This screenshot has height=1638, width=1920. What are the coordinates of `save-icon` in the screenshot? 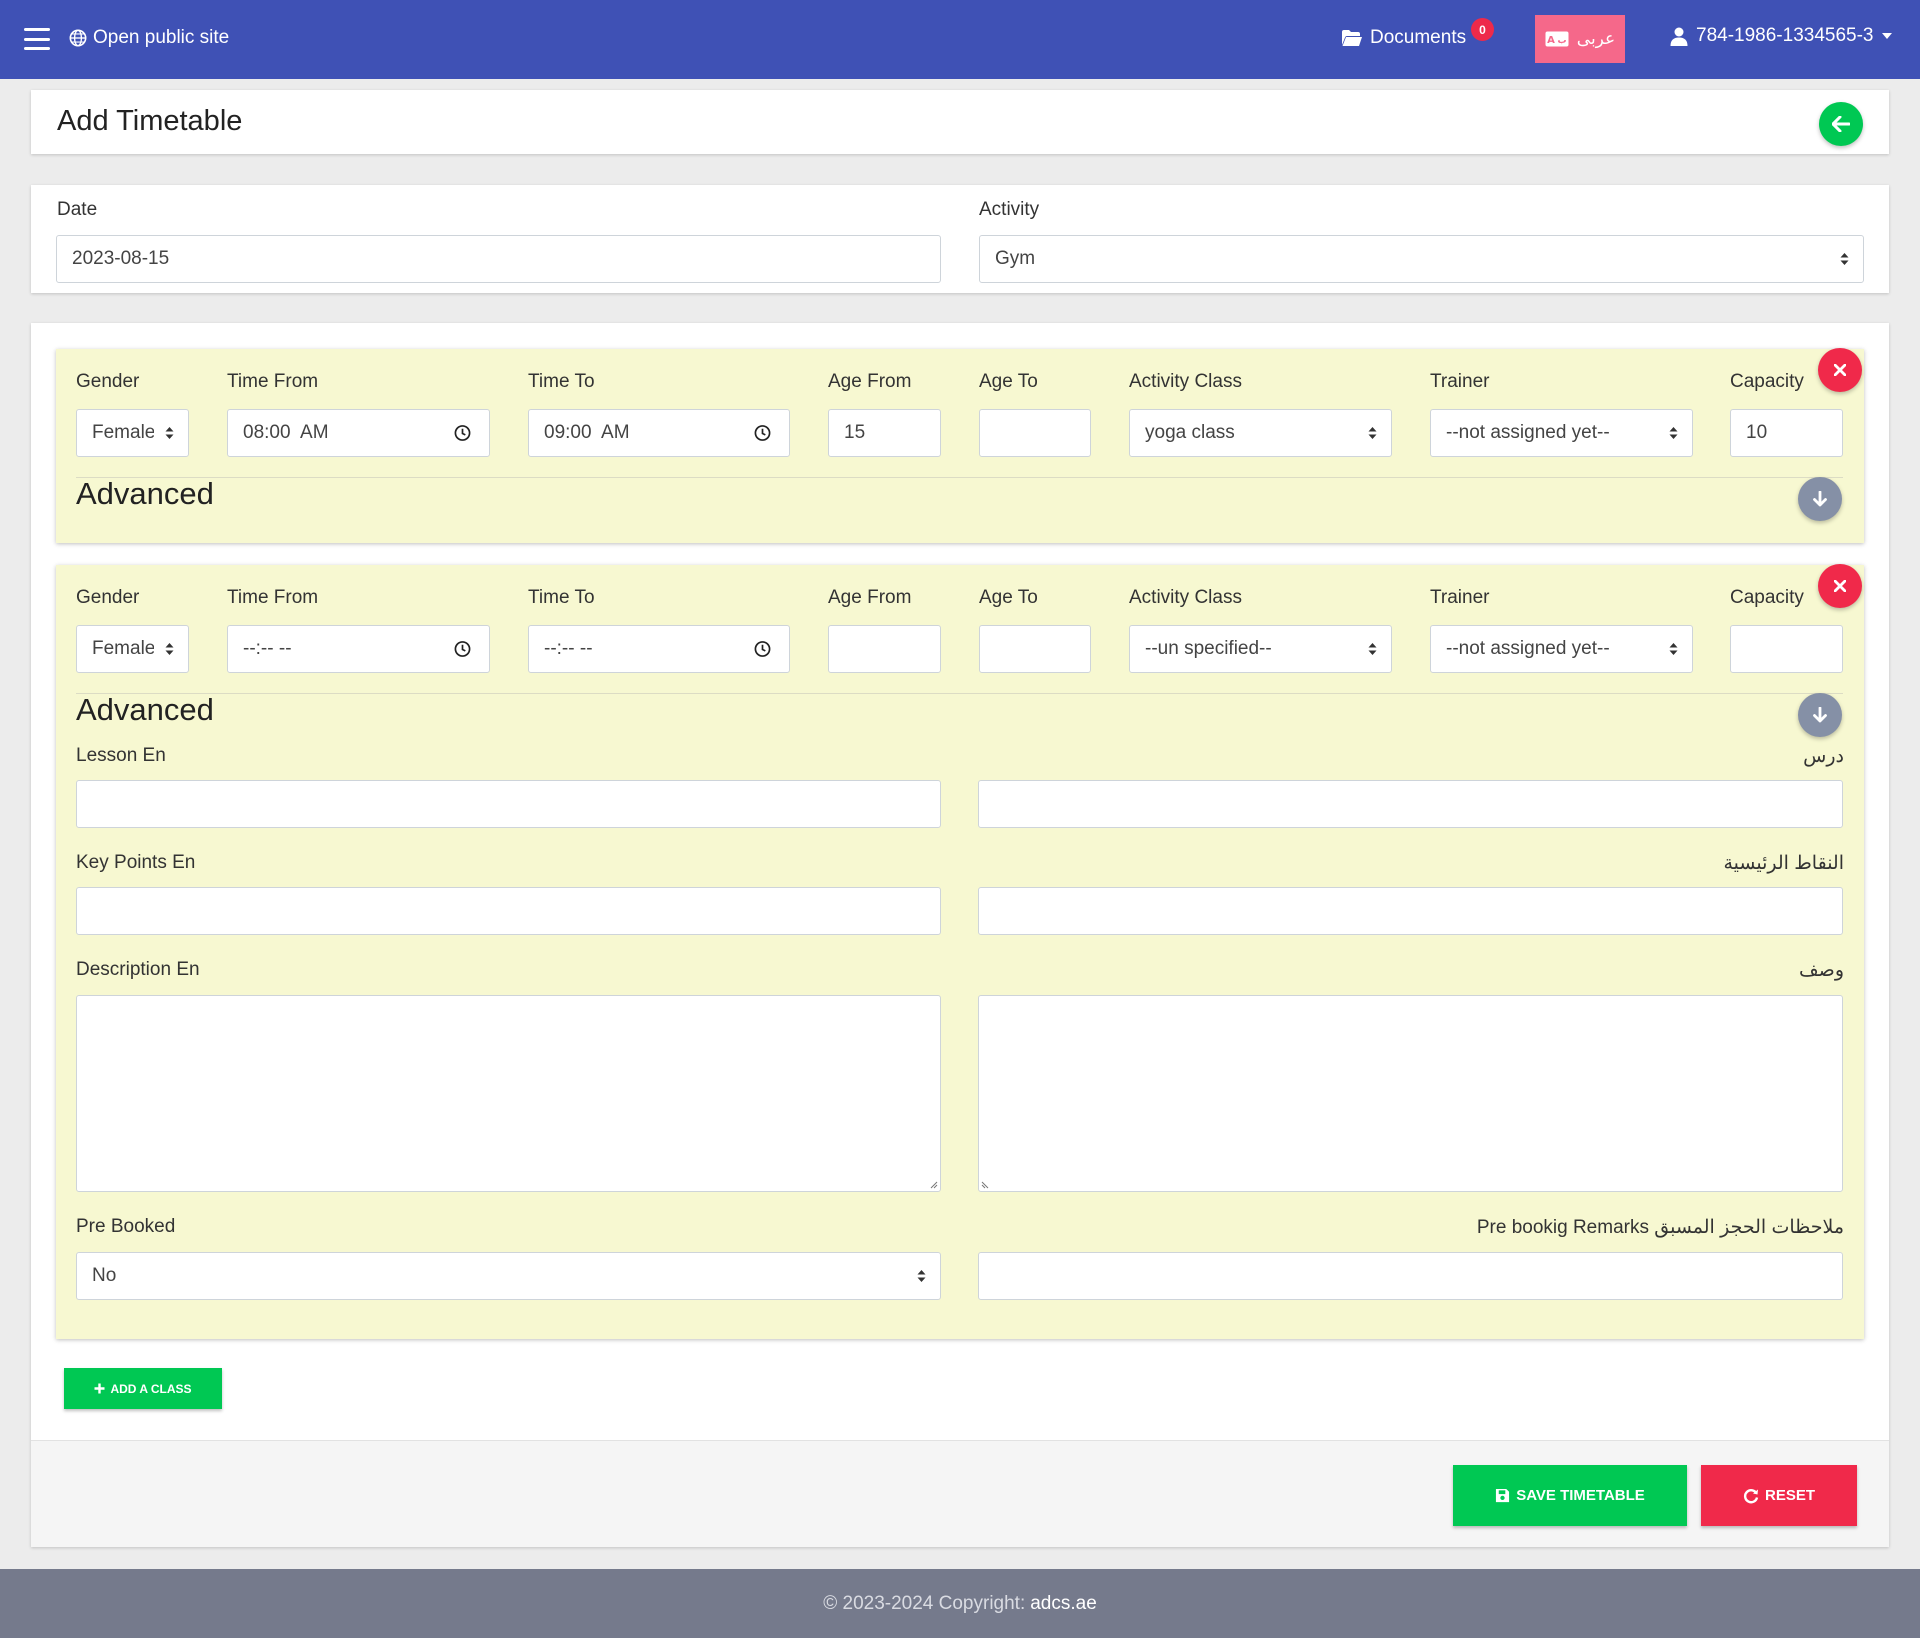 It's located at (1503, 1495).